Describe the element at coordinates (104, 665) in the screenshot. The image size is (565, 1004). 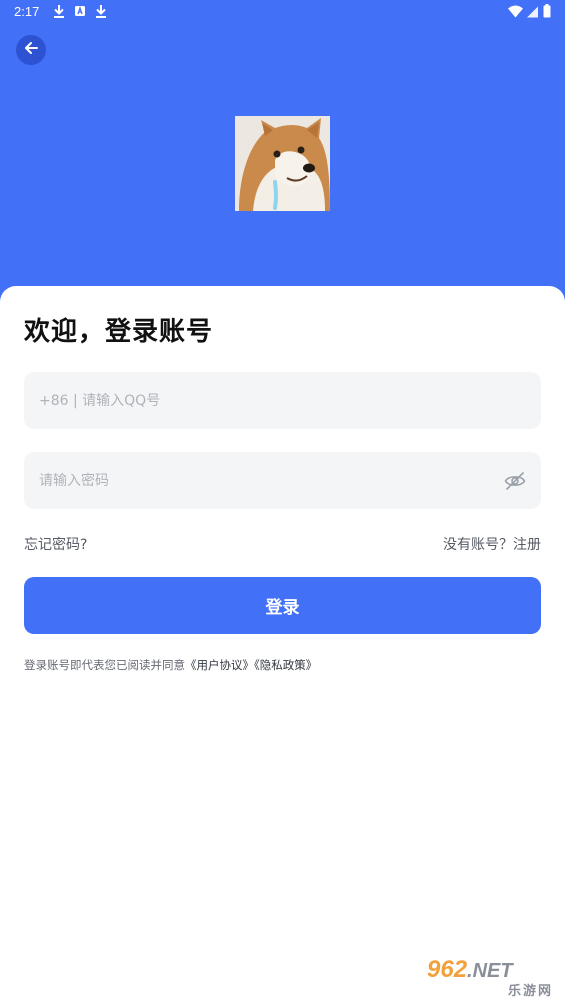
I see `agreement-prefix: 登录账号即代表您已阅读并同意` at that location.